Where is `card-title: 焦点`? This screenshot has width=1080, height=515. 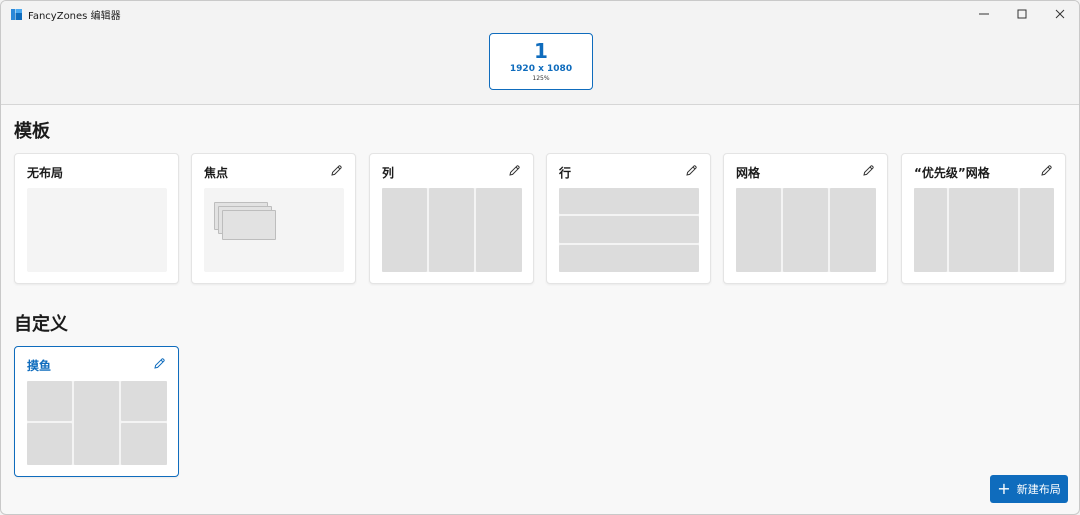
card-title: 焦点 is located at coordinates (216, 173).